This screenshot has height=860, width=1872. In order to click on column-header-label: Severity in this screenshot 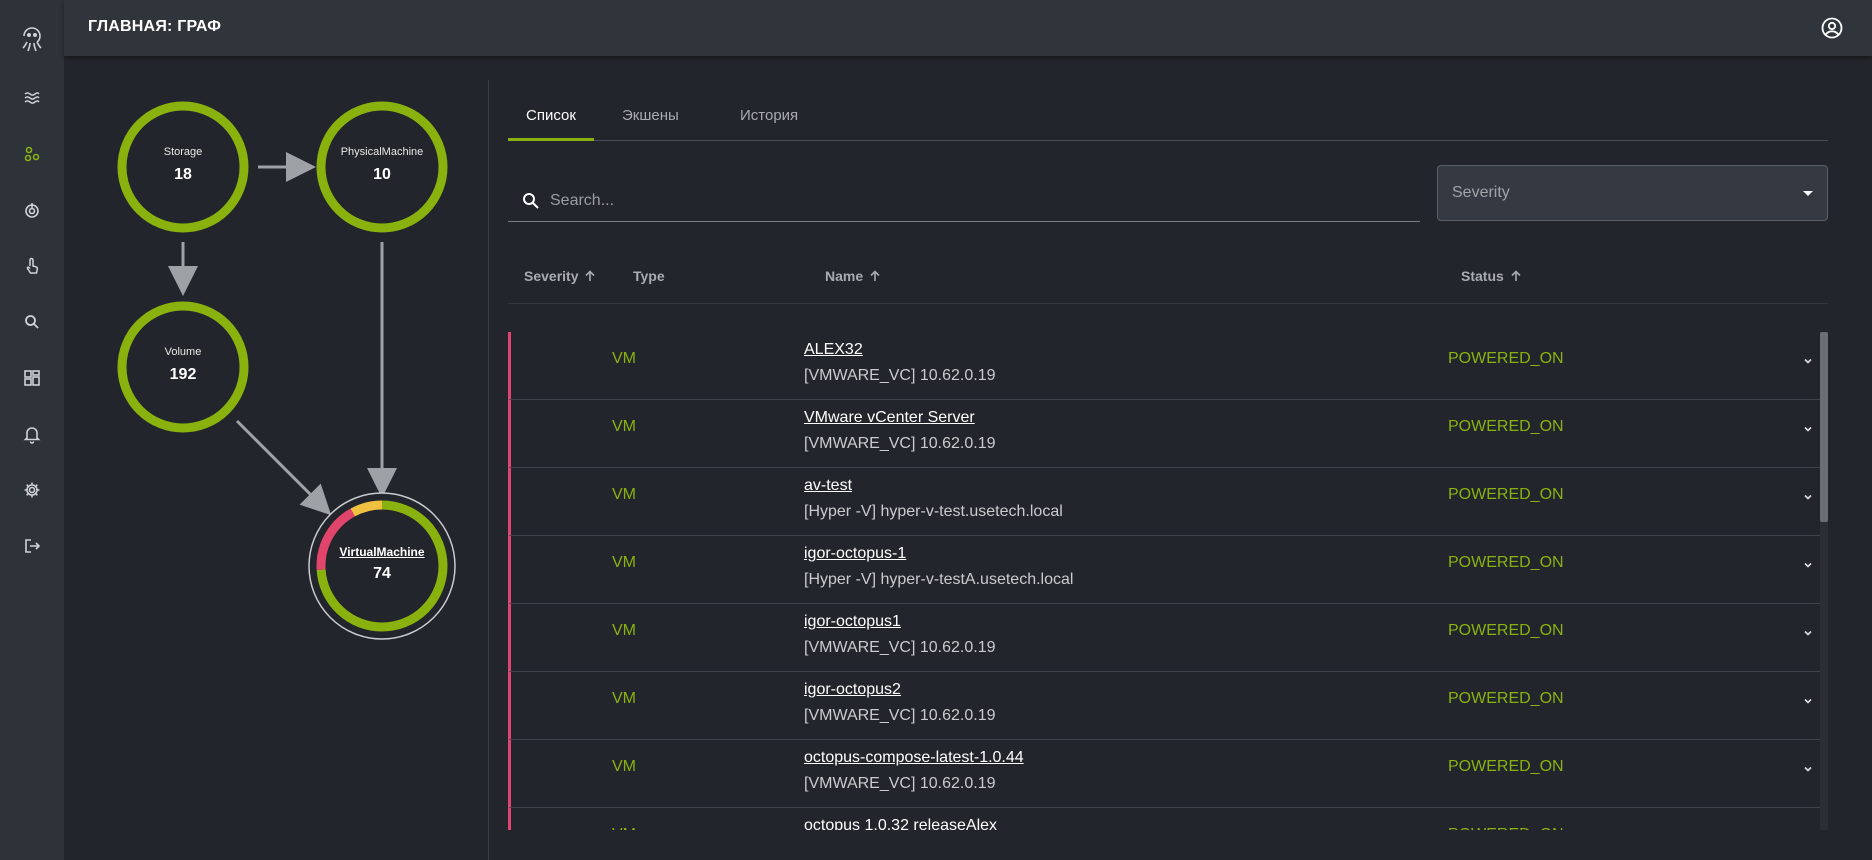, I will do `click(551, 276)`.